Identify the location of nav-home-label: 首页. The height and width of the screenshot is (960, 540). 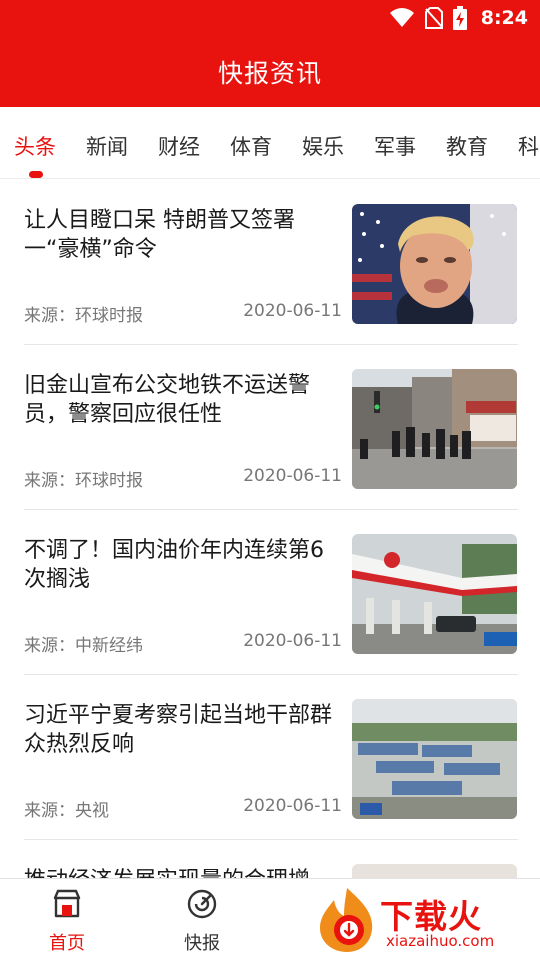
(67, 943).